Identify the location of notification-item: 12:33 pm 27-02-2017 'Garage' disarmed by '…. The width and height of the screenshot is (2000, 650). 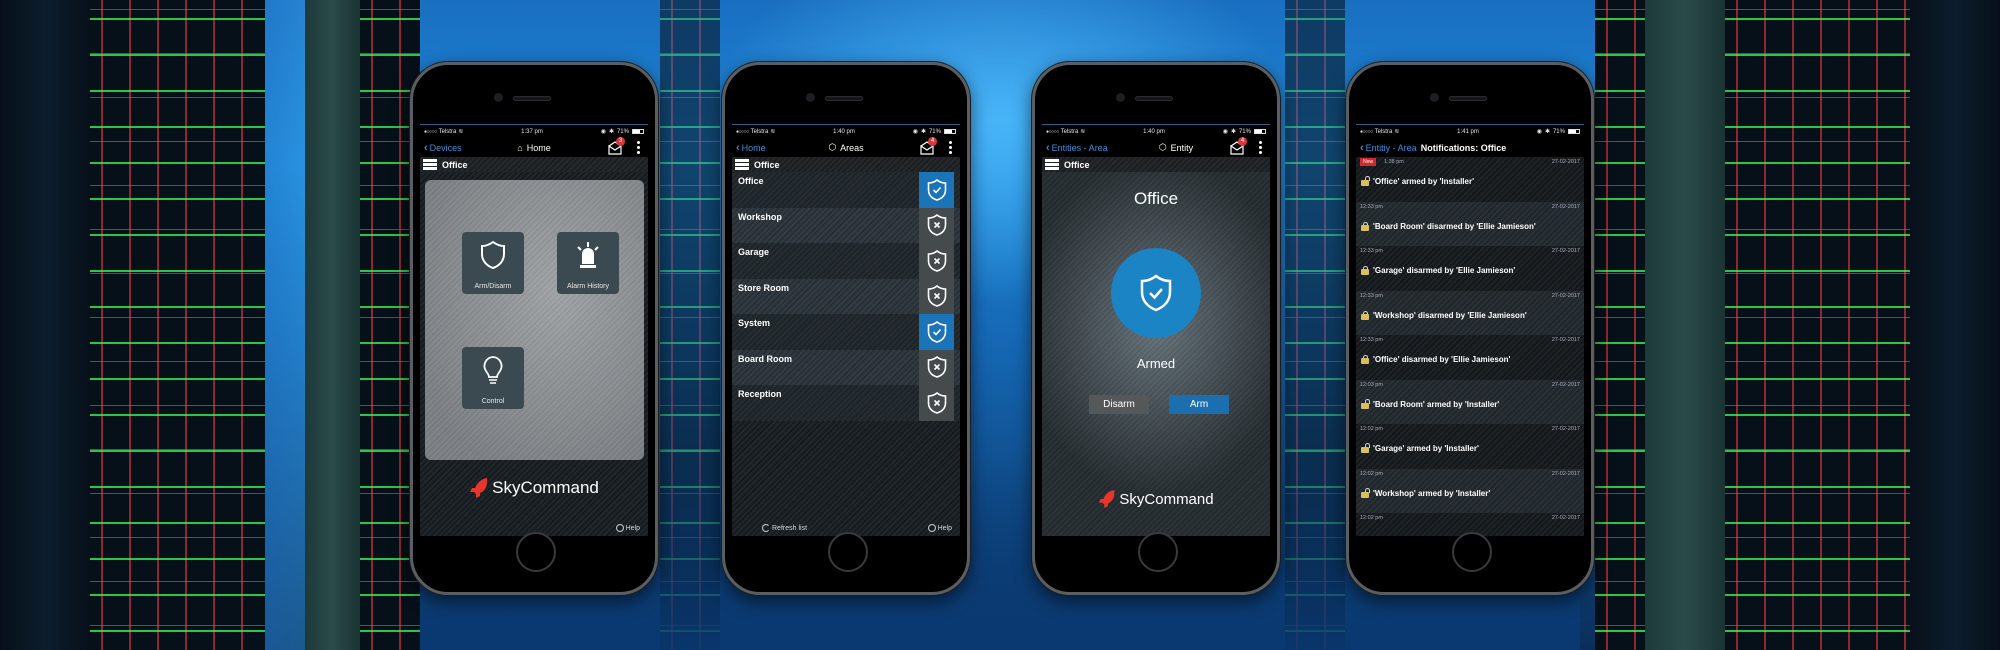
(1470, 268).